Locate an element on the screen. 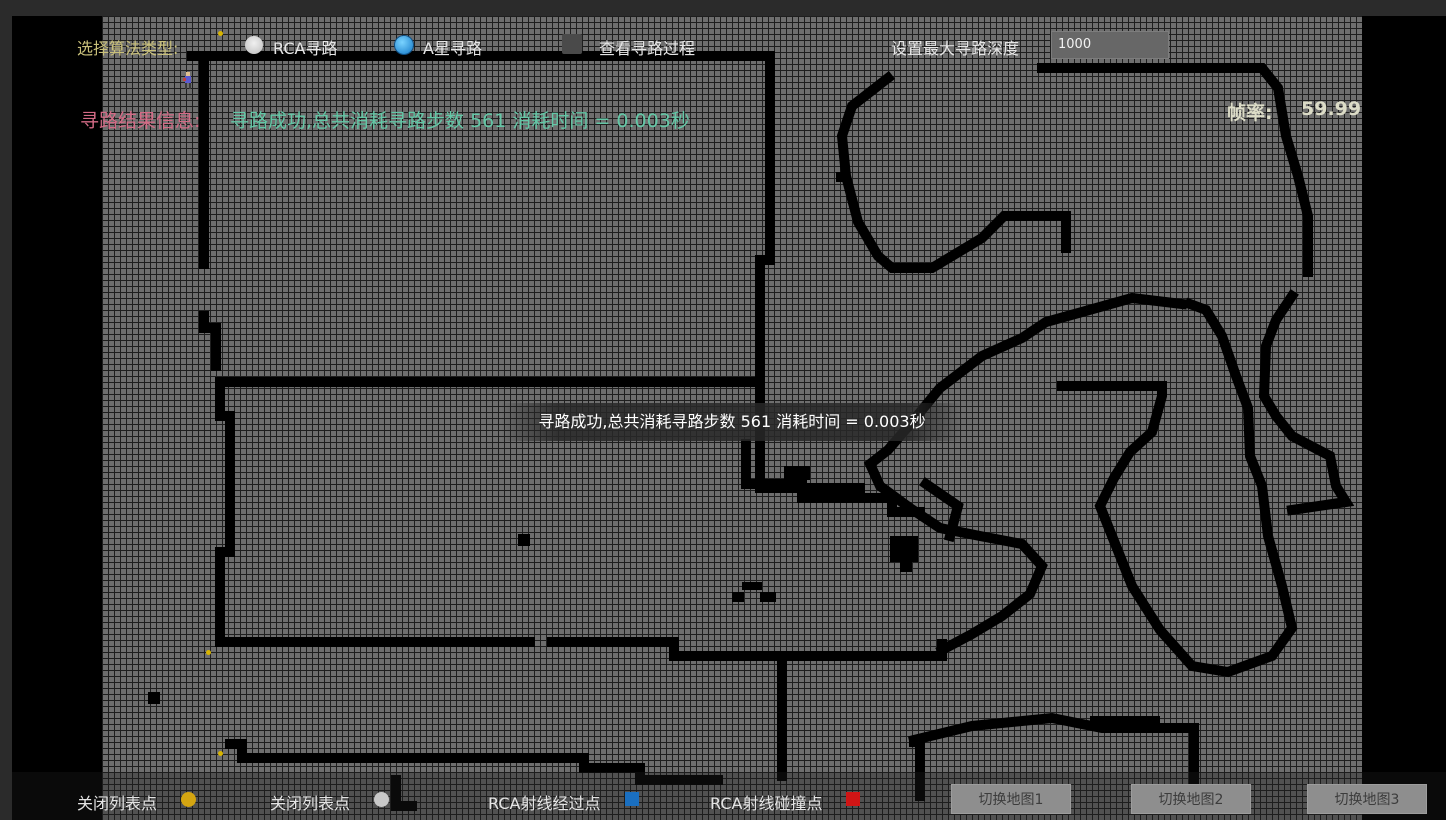 This screenshot has height=820, width=1446. fps-value: 59.99 is located at coordinates (1331, 109).